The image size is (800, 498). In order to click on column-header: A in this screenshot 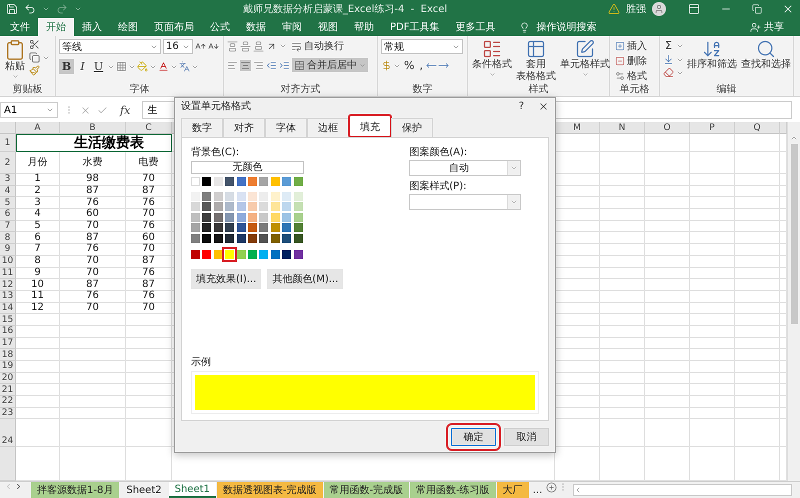, I will do `click(38, 128)`.